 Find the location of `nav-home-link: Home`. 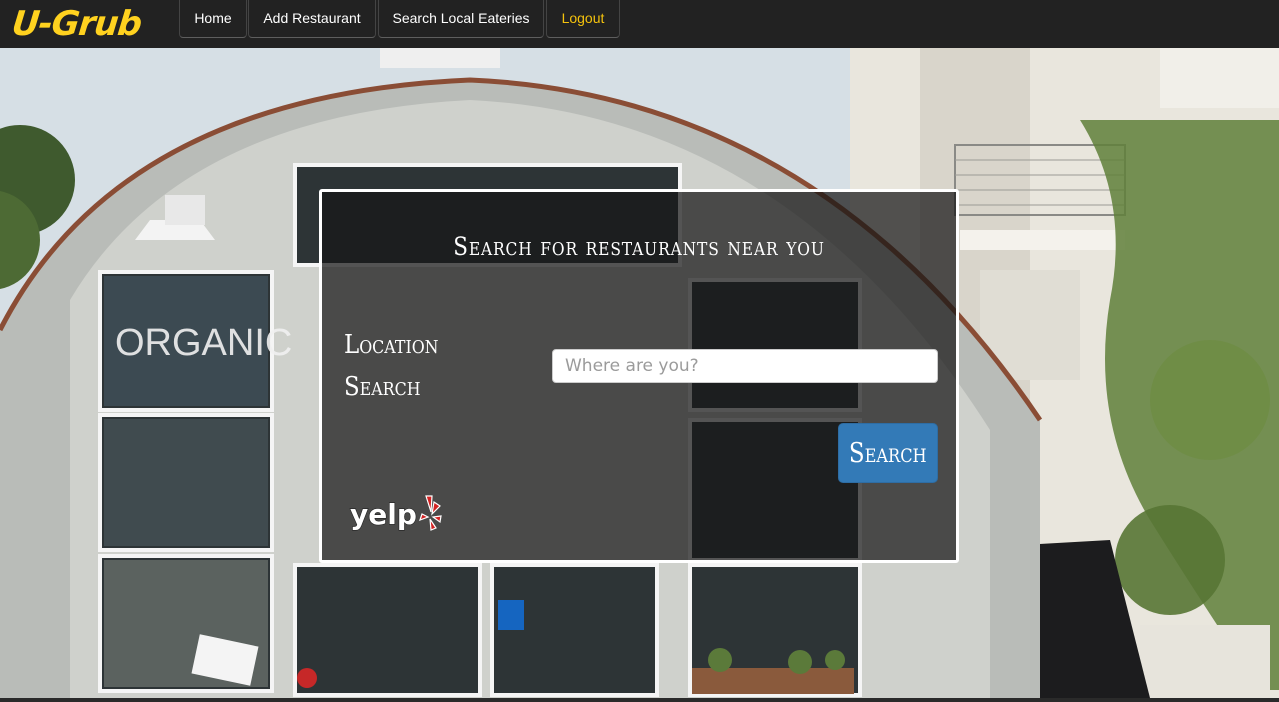

nav-home-link: Home is located at coordinates (213, 19).